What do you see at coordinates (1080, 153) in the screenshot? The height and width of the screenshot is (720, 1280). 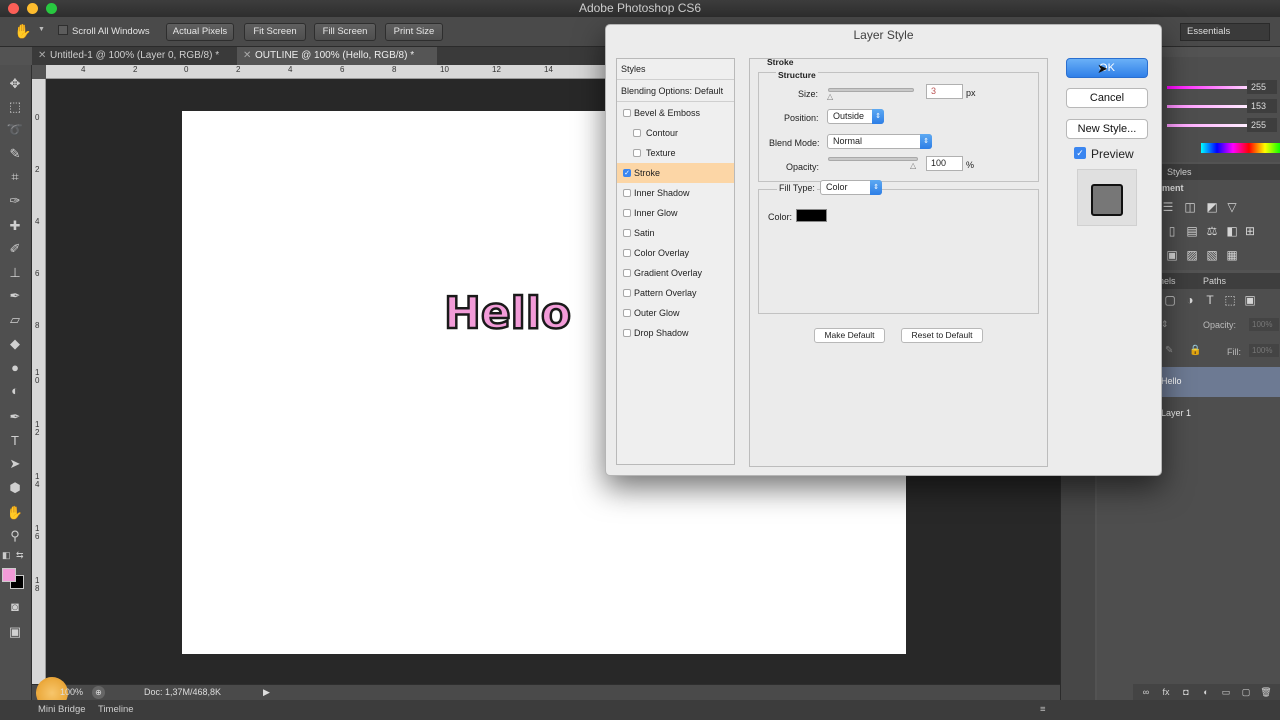 I see `preview-checkbox: ✓` at bounding box center [1080, 153].